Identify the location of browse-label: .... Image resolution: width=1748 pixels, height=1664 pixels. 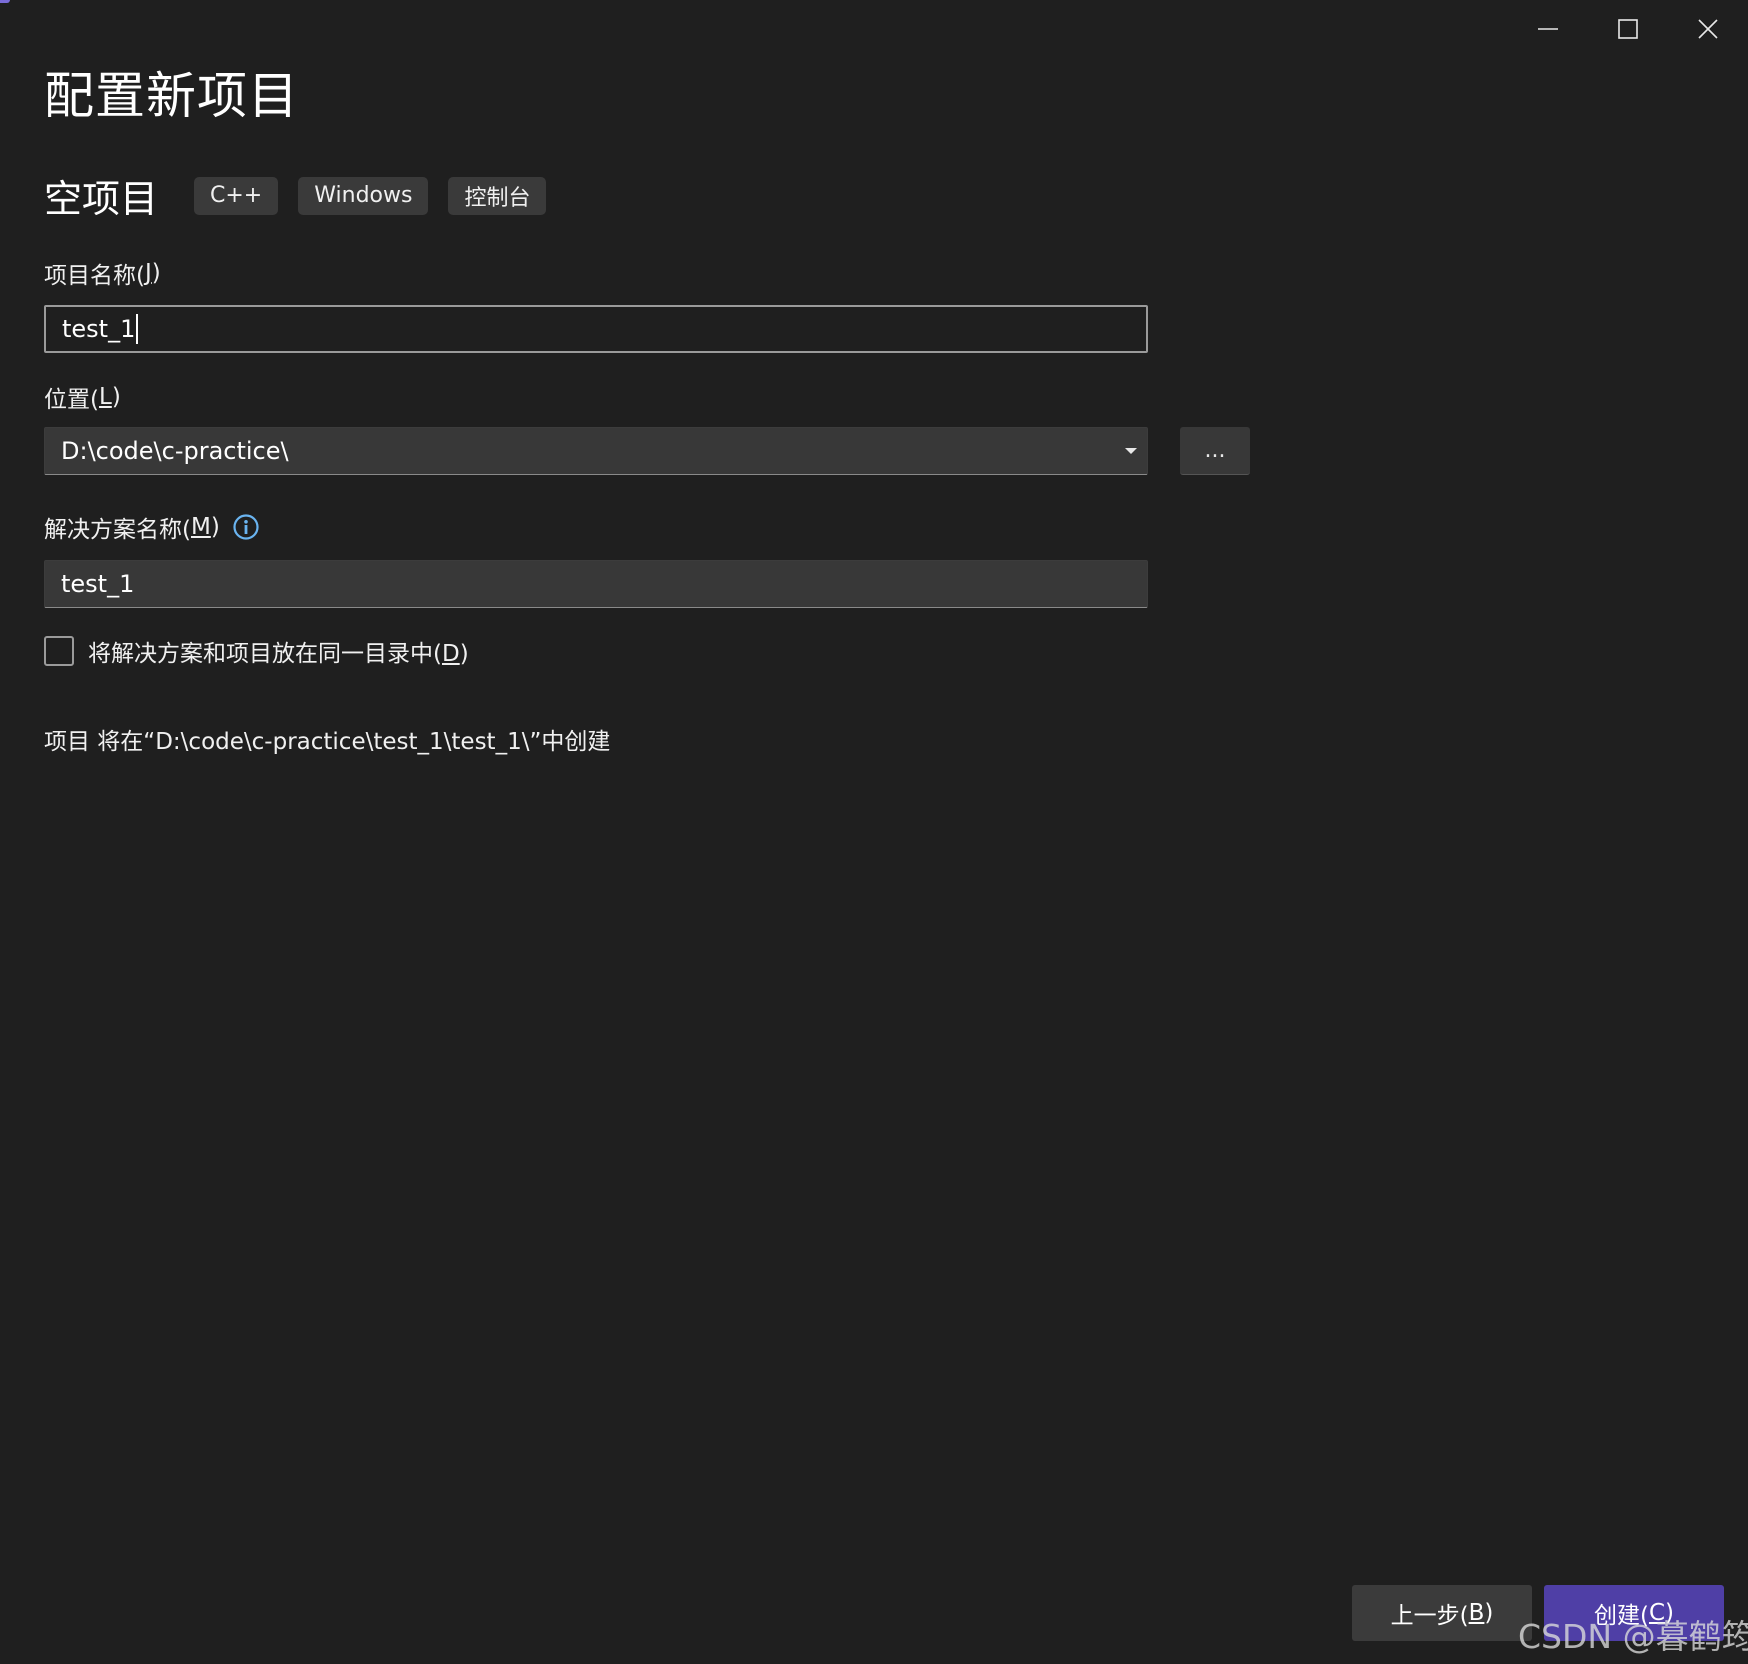
(1215, 450).